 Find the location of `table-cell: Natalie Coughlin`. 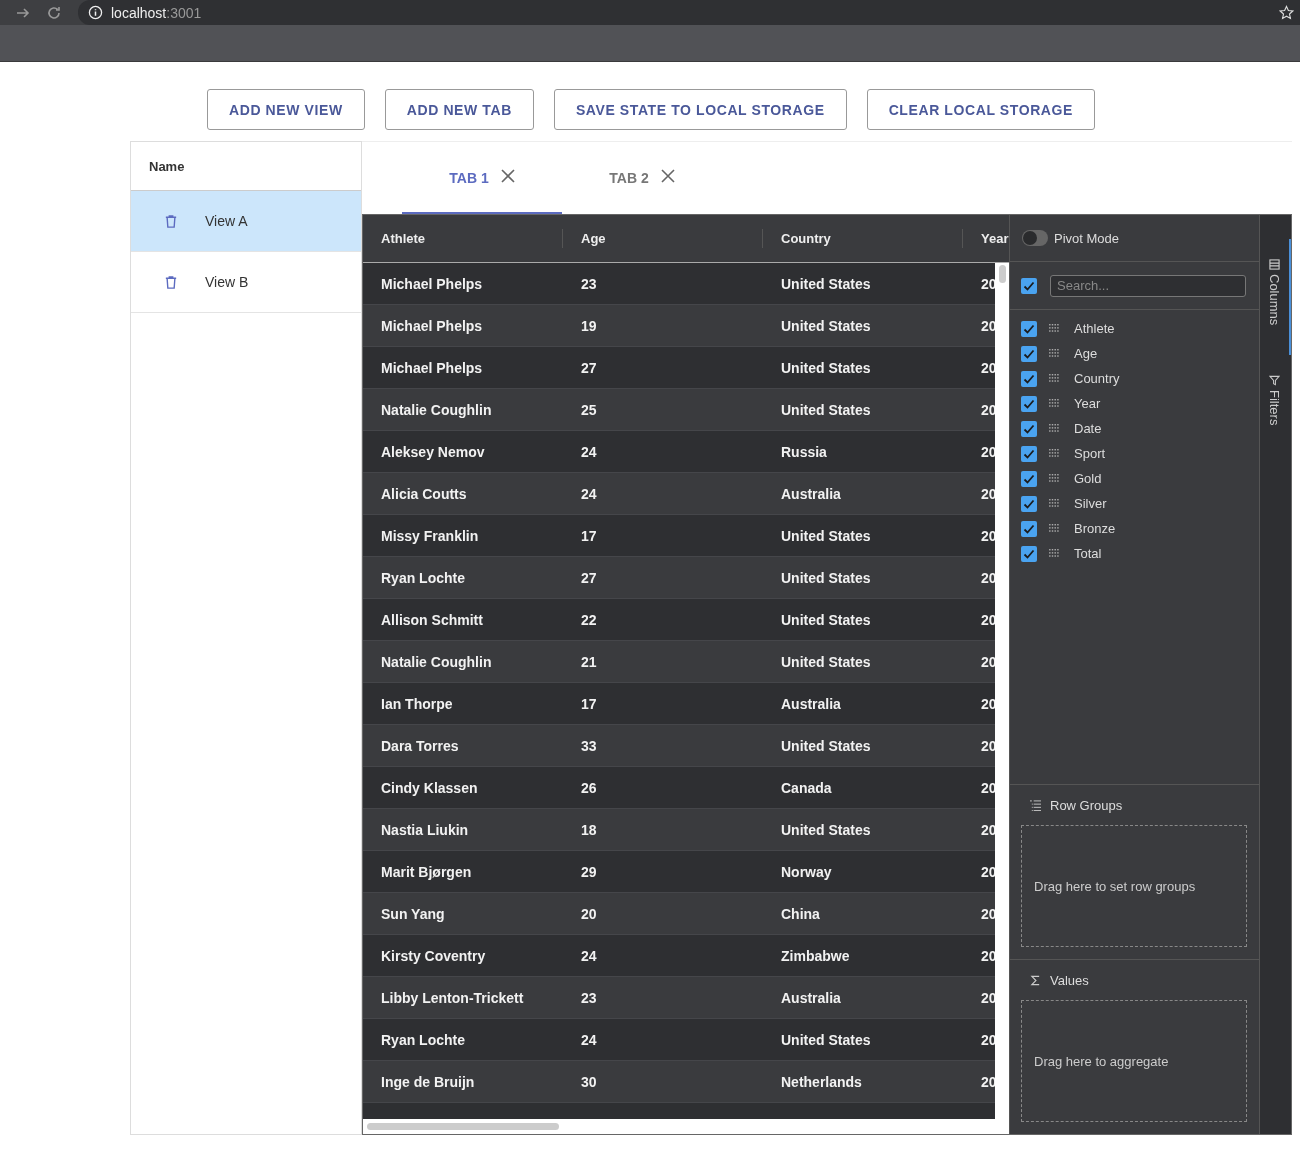

table-cell: Natalie Coughlin is located at coordinates (436, 661).